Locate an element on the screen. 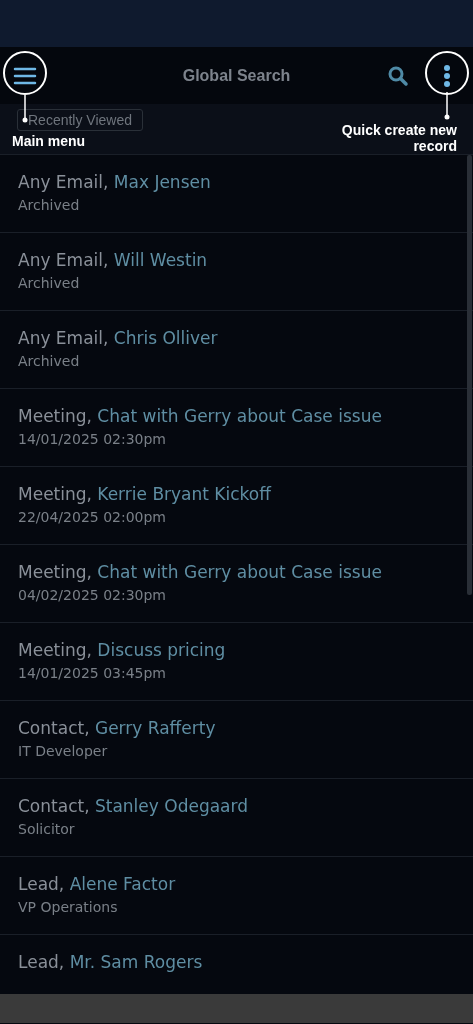 The width and height of the screenshot is (473, 1024). annotation-label: Main menu is located at coordinates (49, 141).